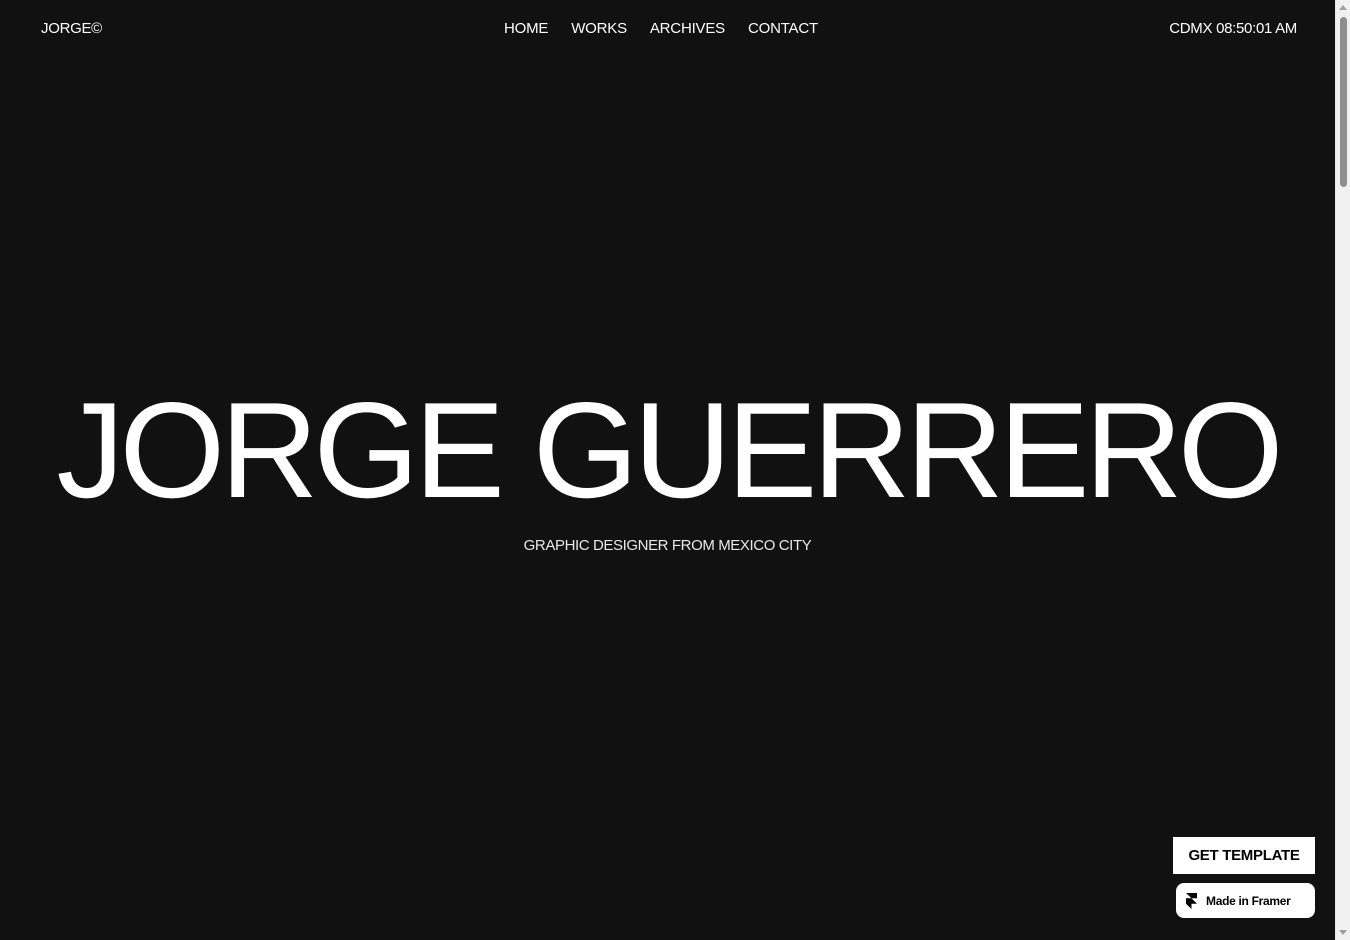  Describe the element at coordinates (669, 450) in the screenshot. I see `hero-title: JORGE GUERRERO` at that location.